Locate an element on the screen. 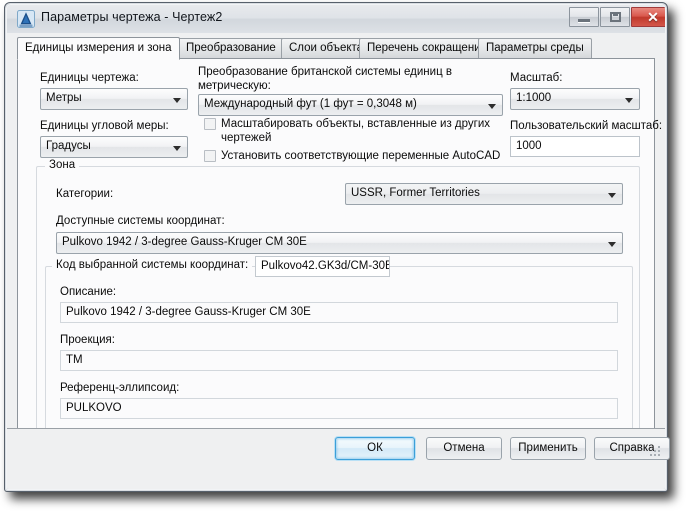  dialog-footer: ОК Отмена Применить Справка is located at coordinates (338, 444).